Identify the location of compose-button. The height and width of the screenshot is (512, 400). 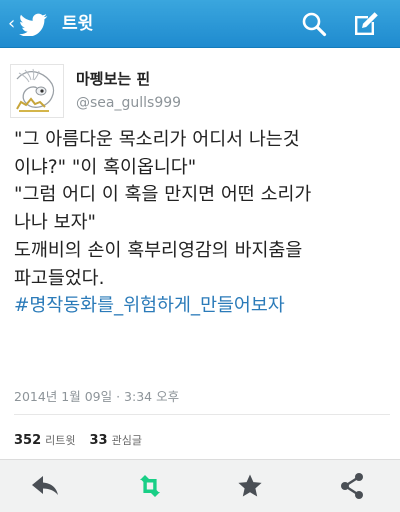
(366, 24).